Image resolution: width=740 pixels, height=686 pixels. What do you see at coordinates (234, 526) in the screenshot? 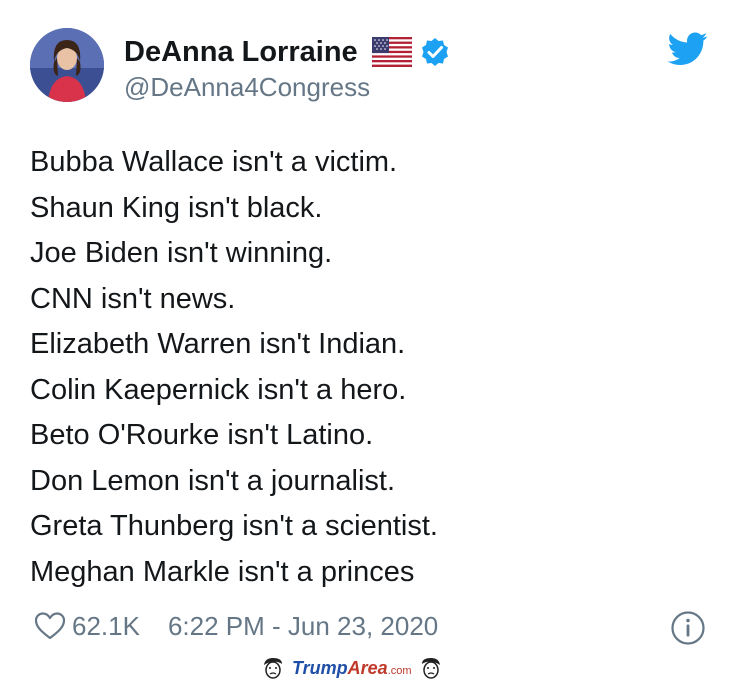
I see `tweet-line: Greta Thunberg isn't a scientist.` at bounding box center [234, 526].